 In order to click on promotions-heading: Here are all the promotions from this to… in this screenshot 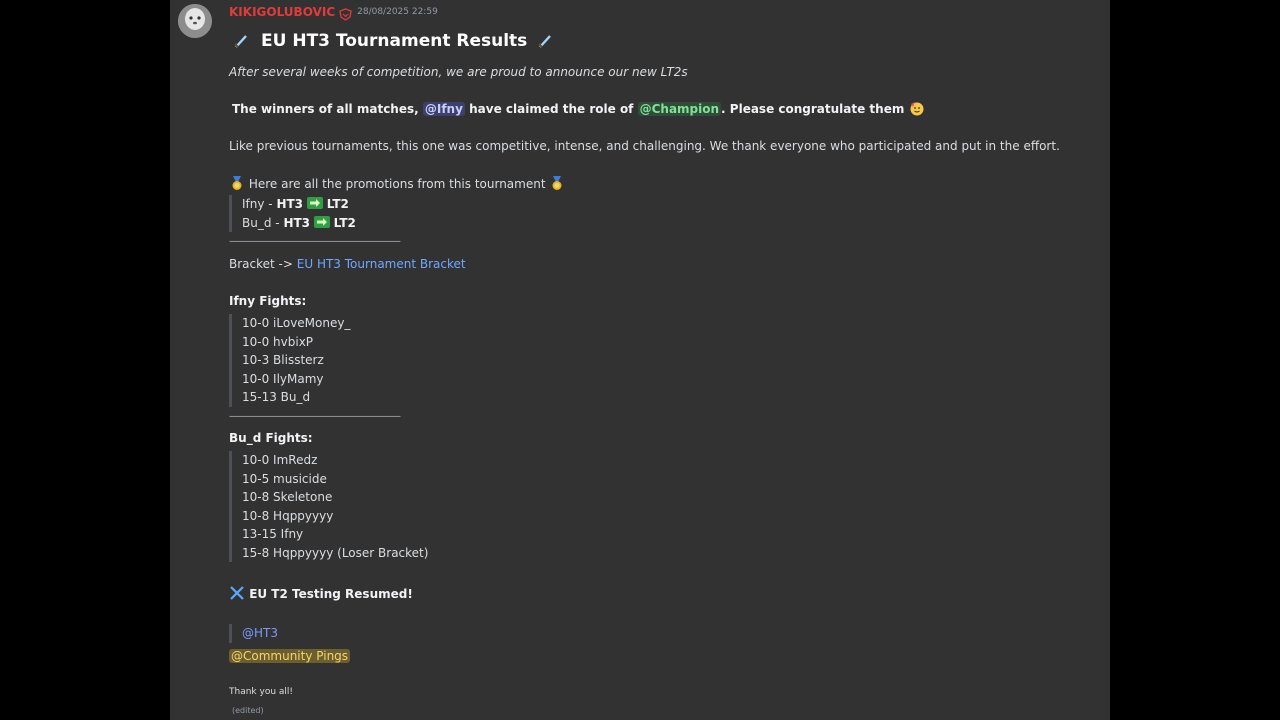, I will do `click(397, 184)`.